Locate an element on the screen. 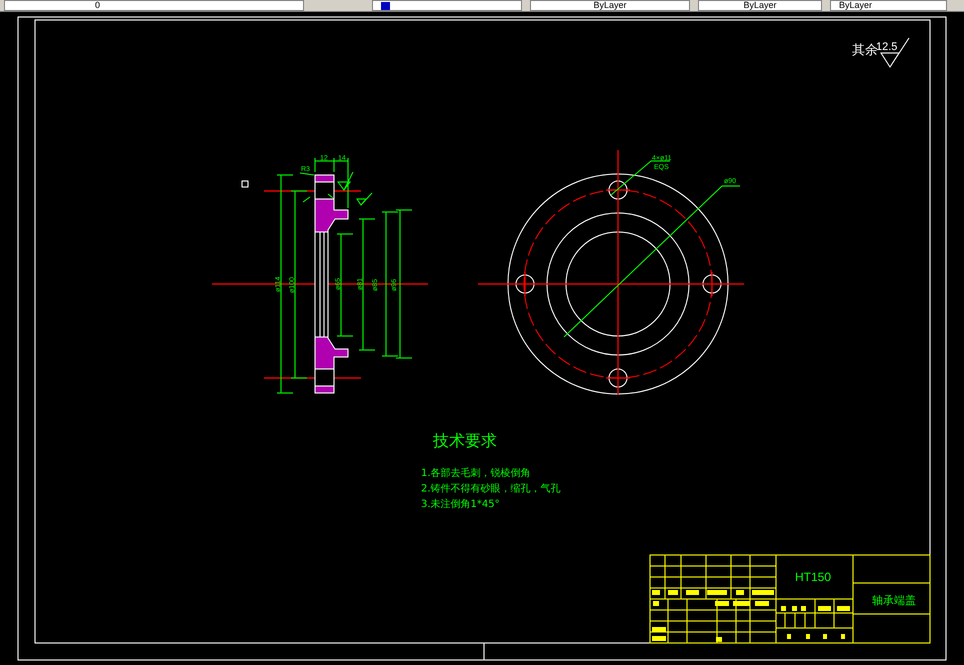 The width and height of the screenshot is (964, 665). requirement-text: 3.未注倒角1*45° is located at coordinates (460, 504).